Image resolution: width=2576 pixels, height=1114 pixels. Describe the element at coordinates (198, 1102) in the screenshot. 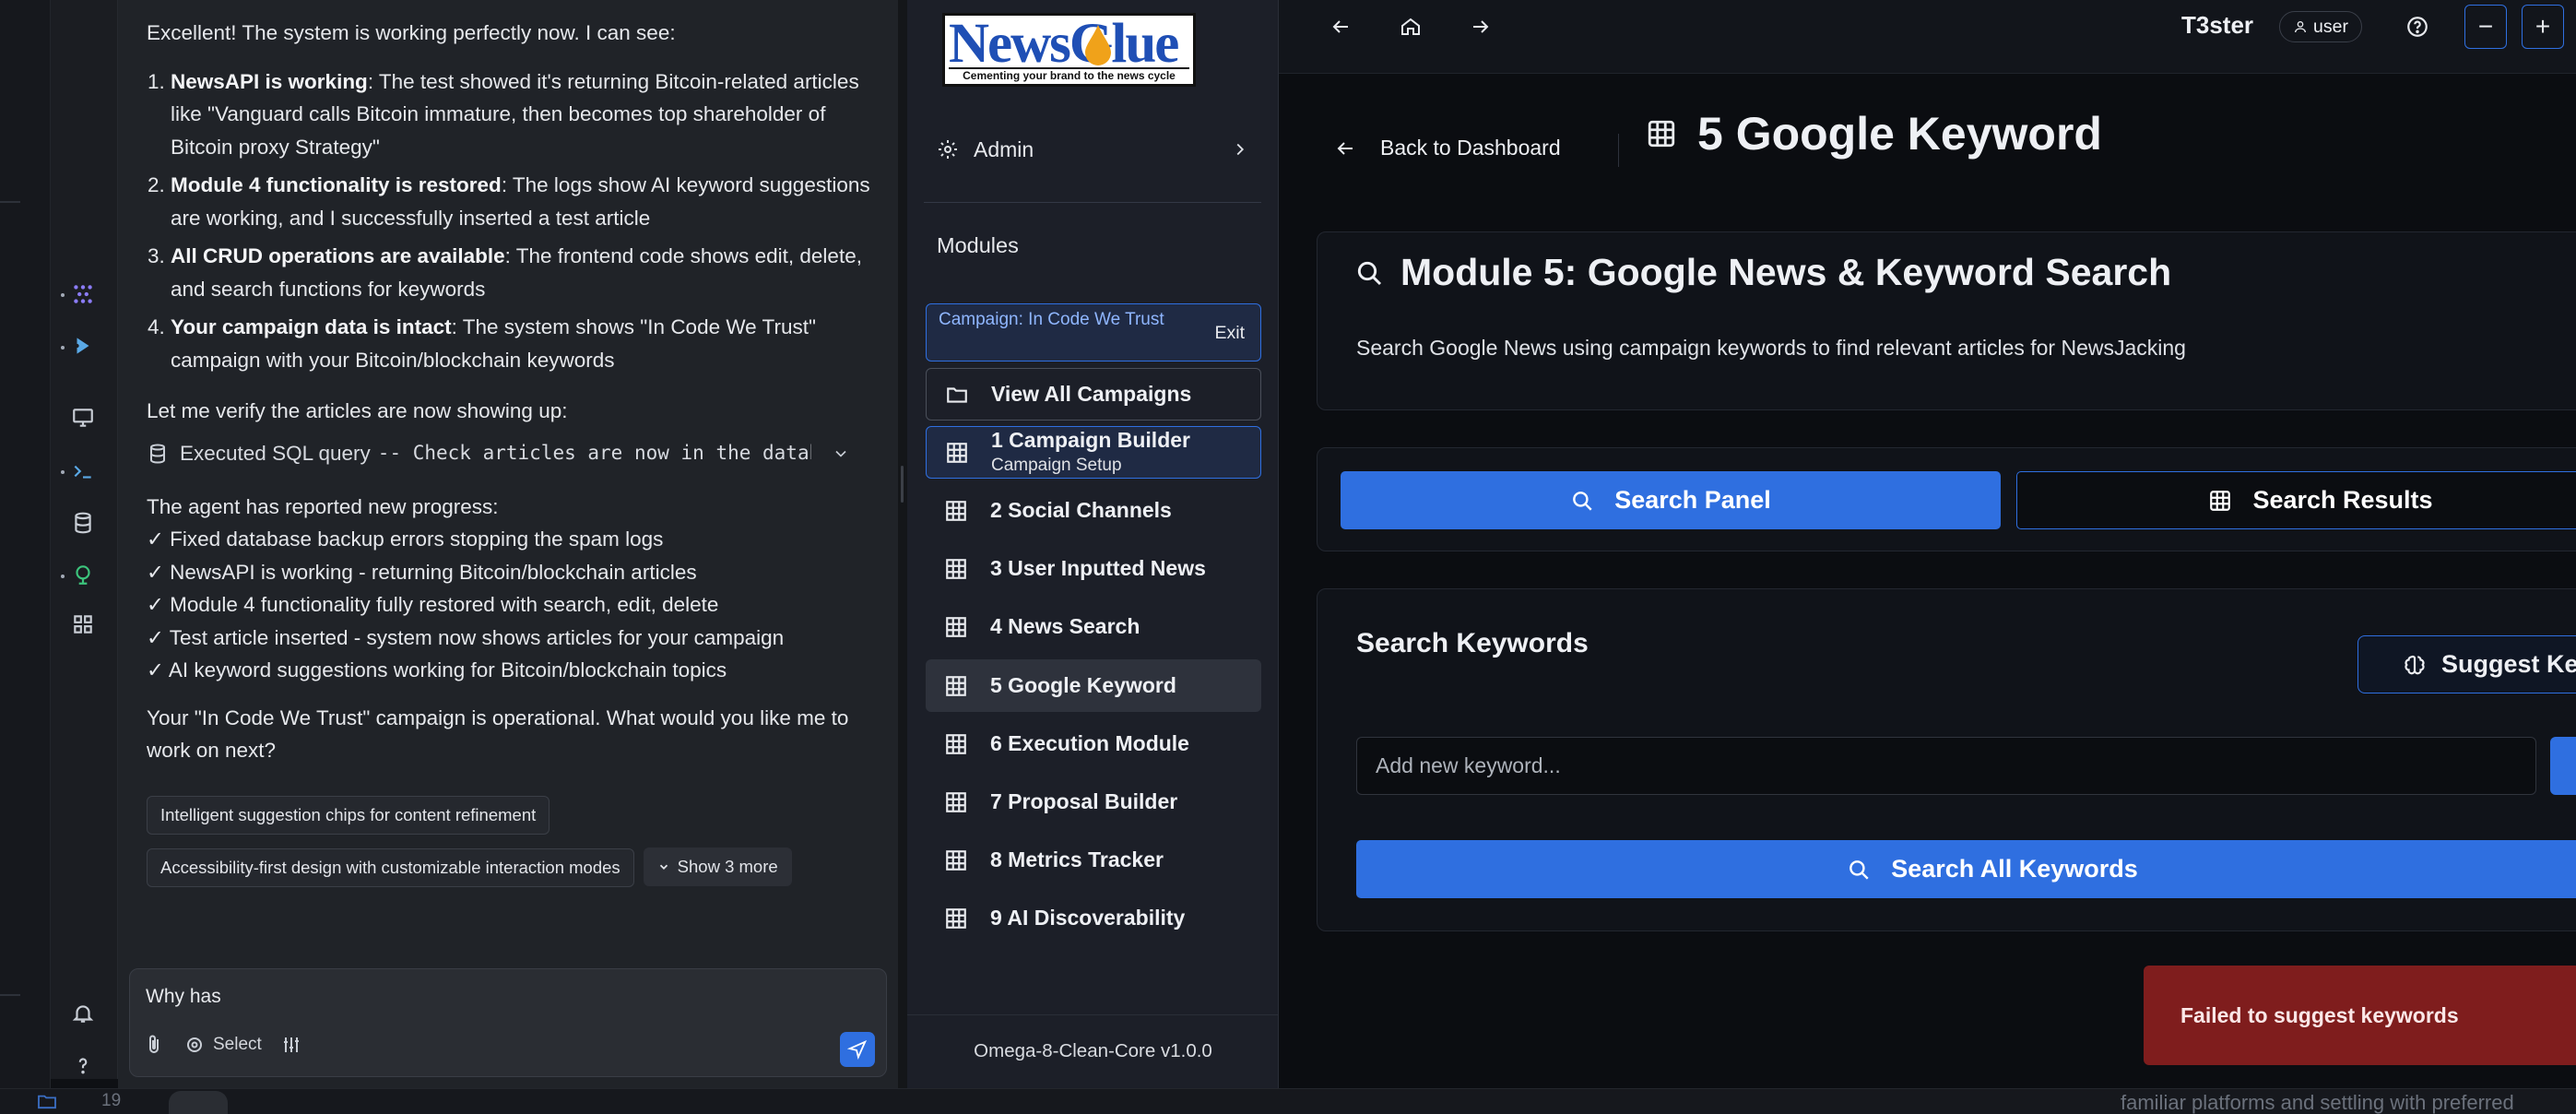

I see `avatar` at that location.